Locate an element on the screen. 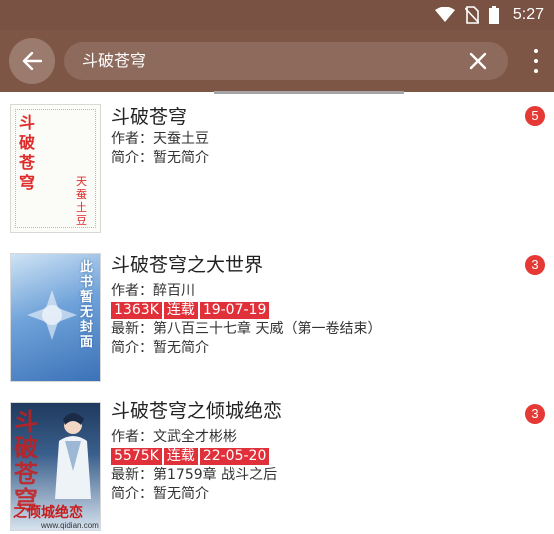  book-cover: 此书暂无封面 is located at coordinates (55, 317).